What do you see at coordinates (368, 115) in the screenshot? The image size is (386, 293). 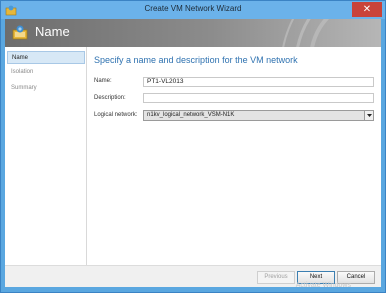 I see `chevron-down-icon` at bounding box center [368, 115].